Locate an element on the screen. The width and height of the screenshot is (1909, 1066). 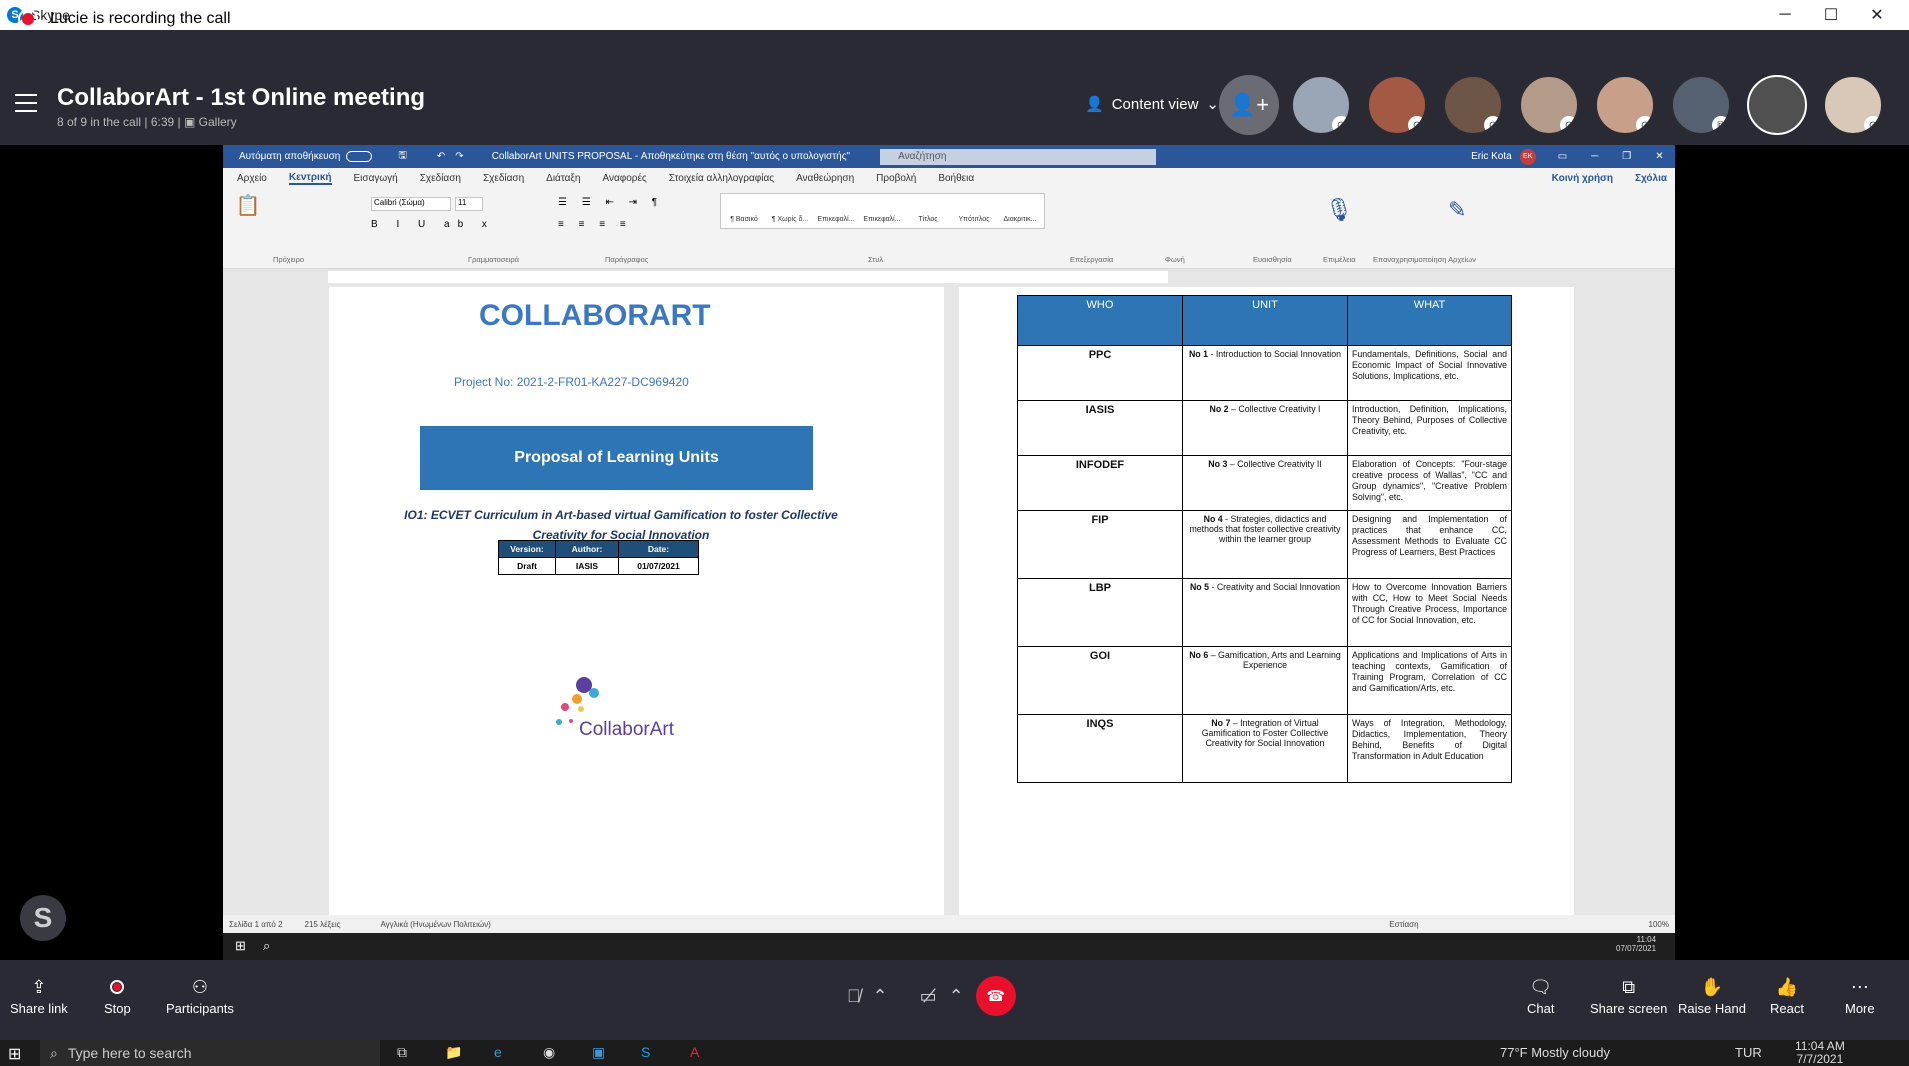
tab-insert: Εισαγωγή is located at coordinates (376, 178).